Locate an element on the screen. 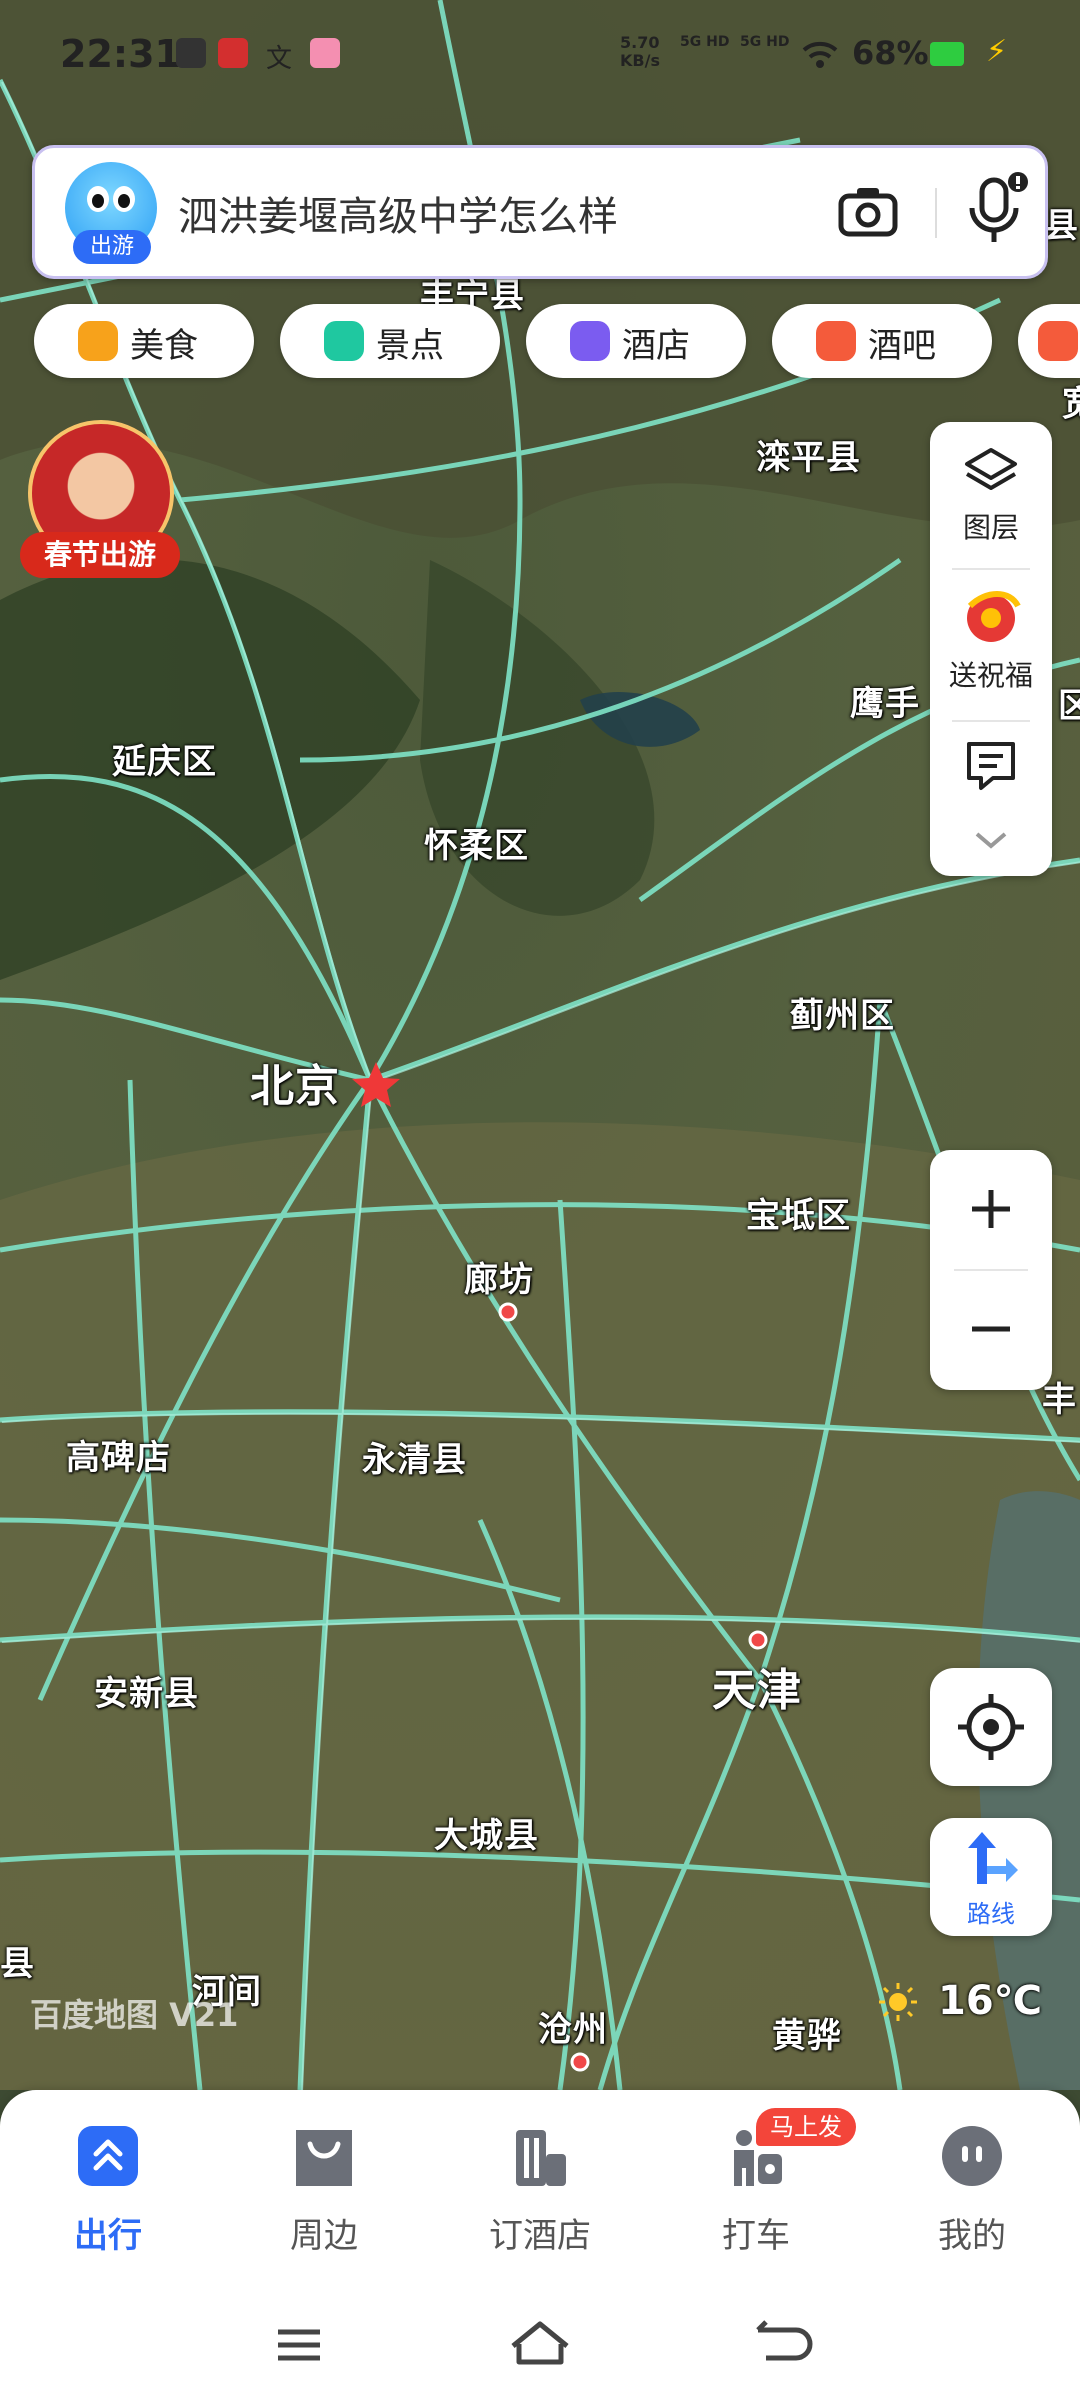 This screenshot has width=1080, height=2400. notification-icon is located at coordinates (191, 53).